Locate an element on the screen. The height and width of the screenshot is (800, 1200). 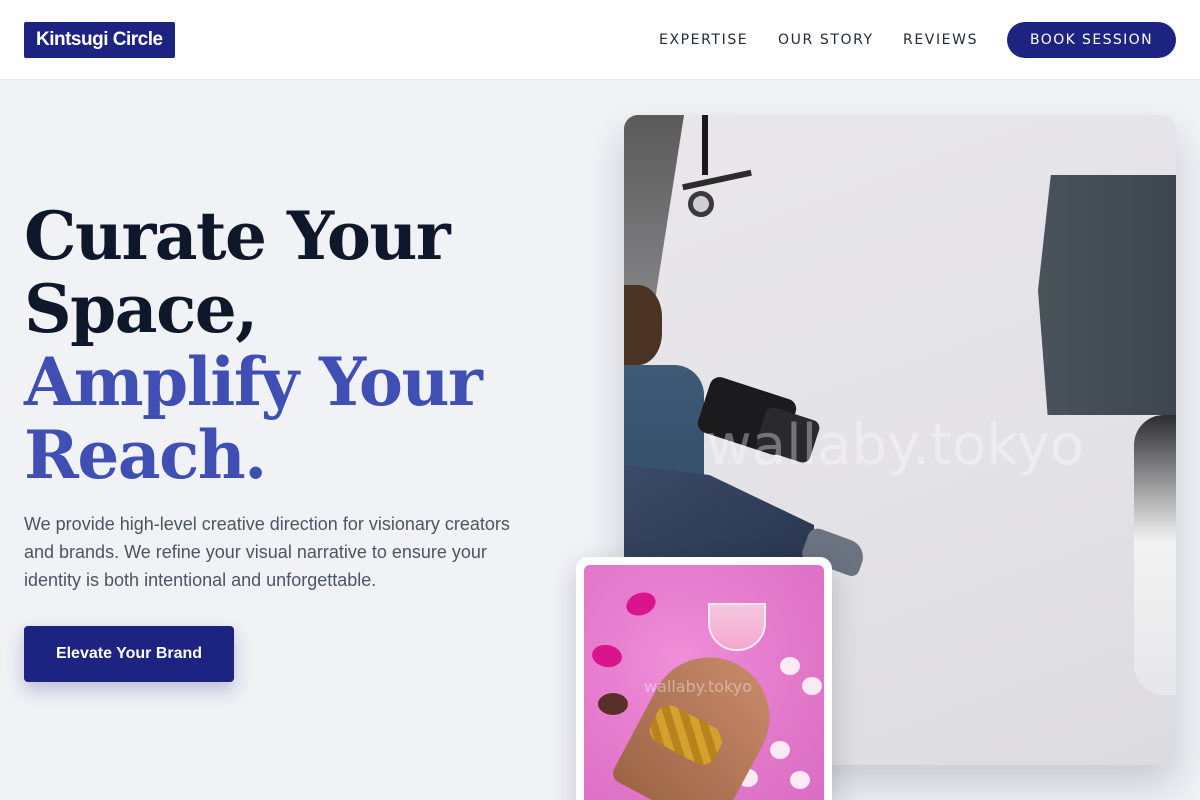
photo-stand-leg is located at coordinates (717, 180).